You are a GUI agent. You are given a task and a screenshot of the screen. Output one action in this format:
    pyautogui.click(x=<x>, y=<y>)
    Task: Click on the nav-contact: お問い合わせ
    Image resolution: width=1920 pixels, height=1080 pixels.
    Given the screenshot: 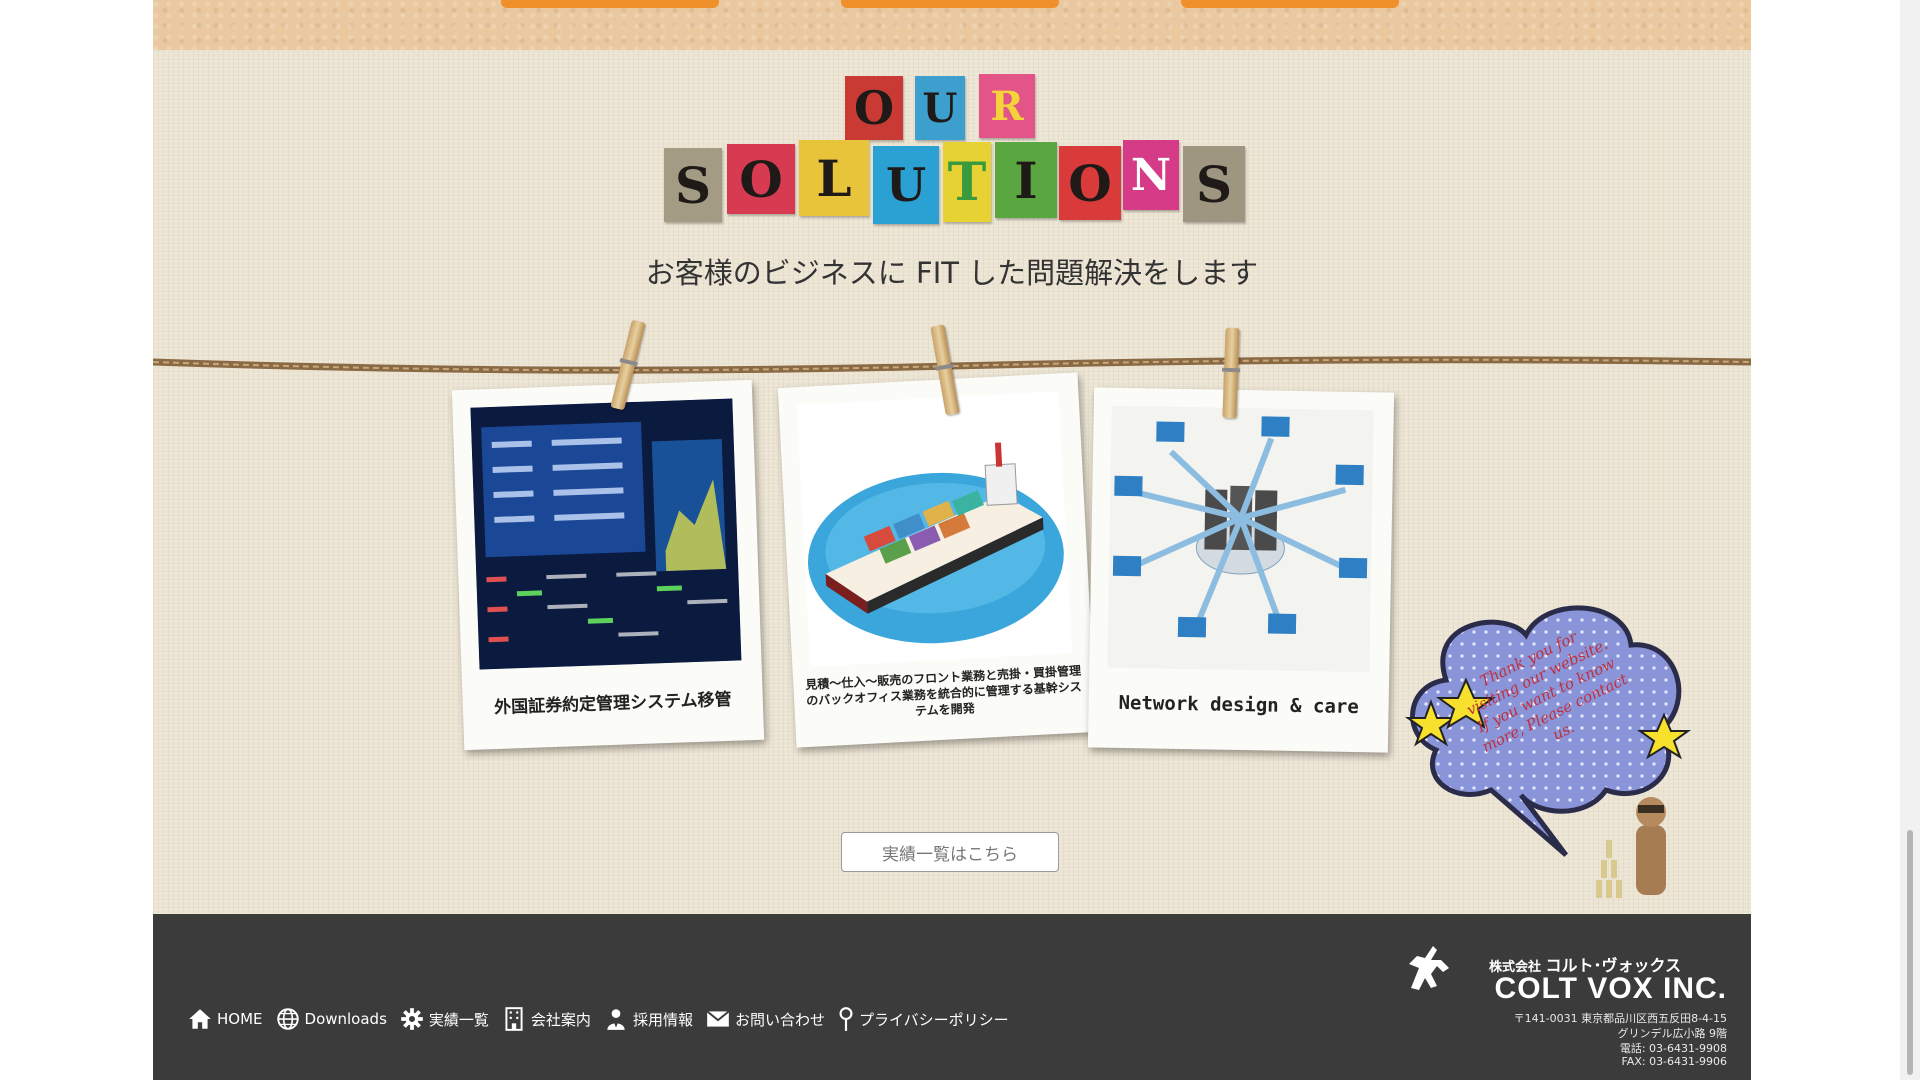 What is the action you would take?
    pyautogui.click(x=765, y=1019)
    